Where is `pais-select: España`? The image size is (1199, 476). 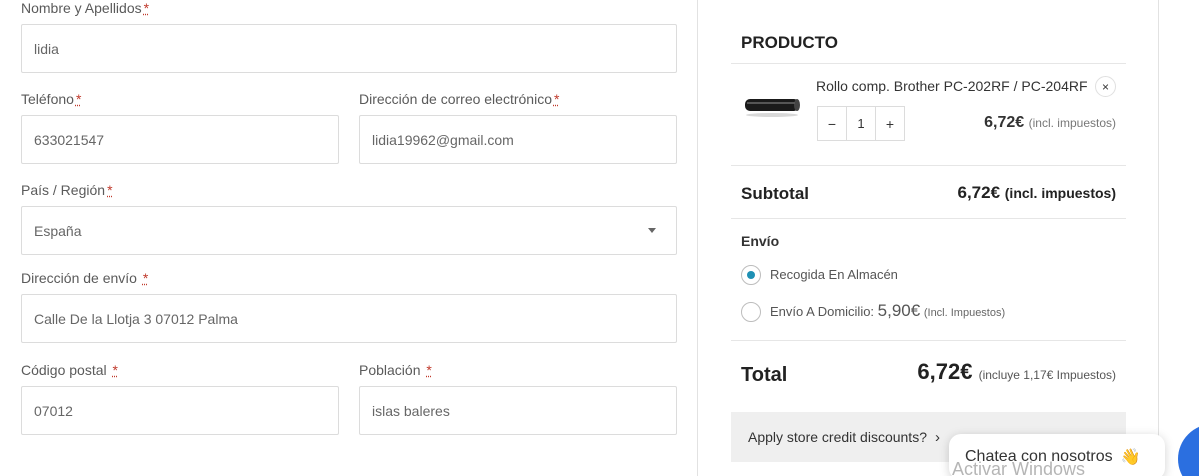 pais-select: España is located at coordinates (349, 230).